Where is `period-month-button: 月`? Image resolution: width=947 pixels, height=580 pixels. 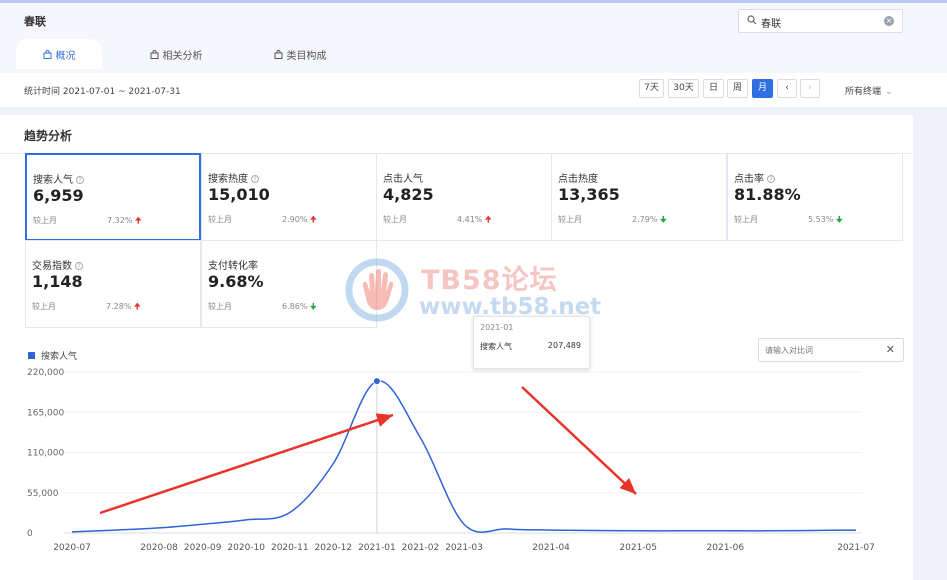
period-month-button: 月 is located at coordinates (762, 88).